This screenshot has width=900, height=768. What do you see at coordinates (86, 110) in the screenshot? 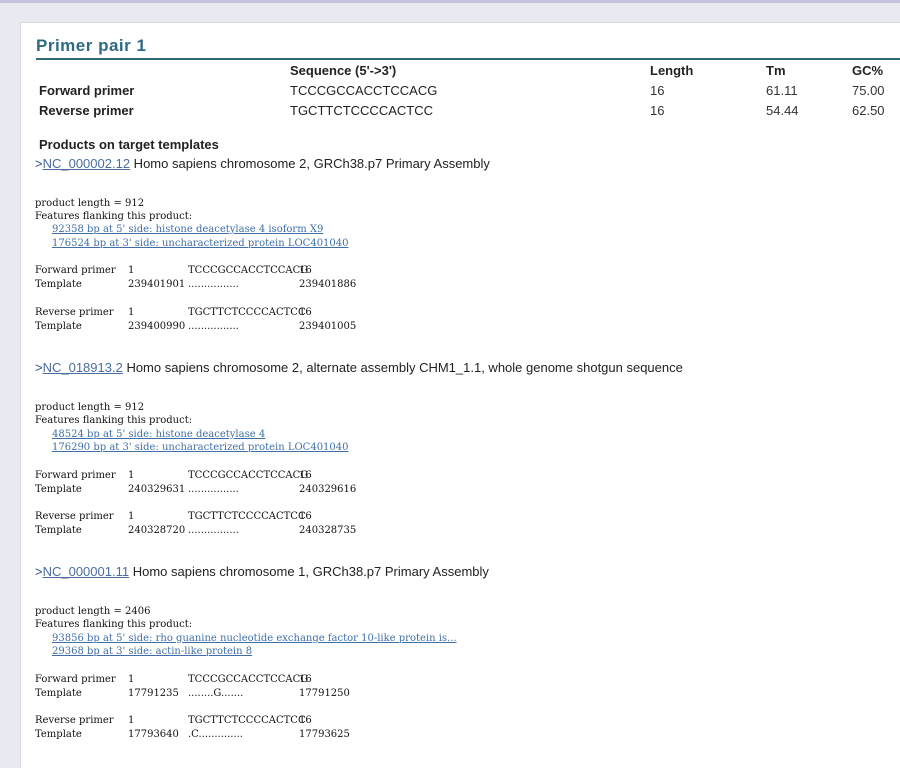
I see `row-label: Reverse primer` at bounding box center [86, 110].